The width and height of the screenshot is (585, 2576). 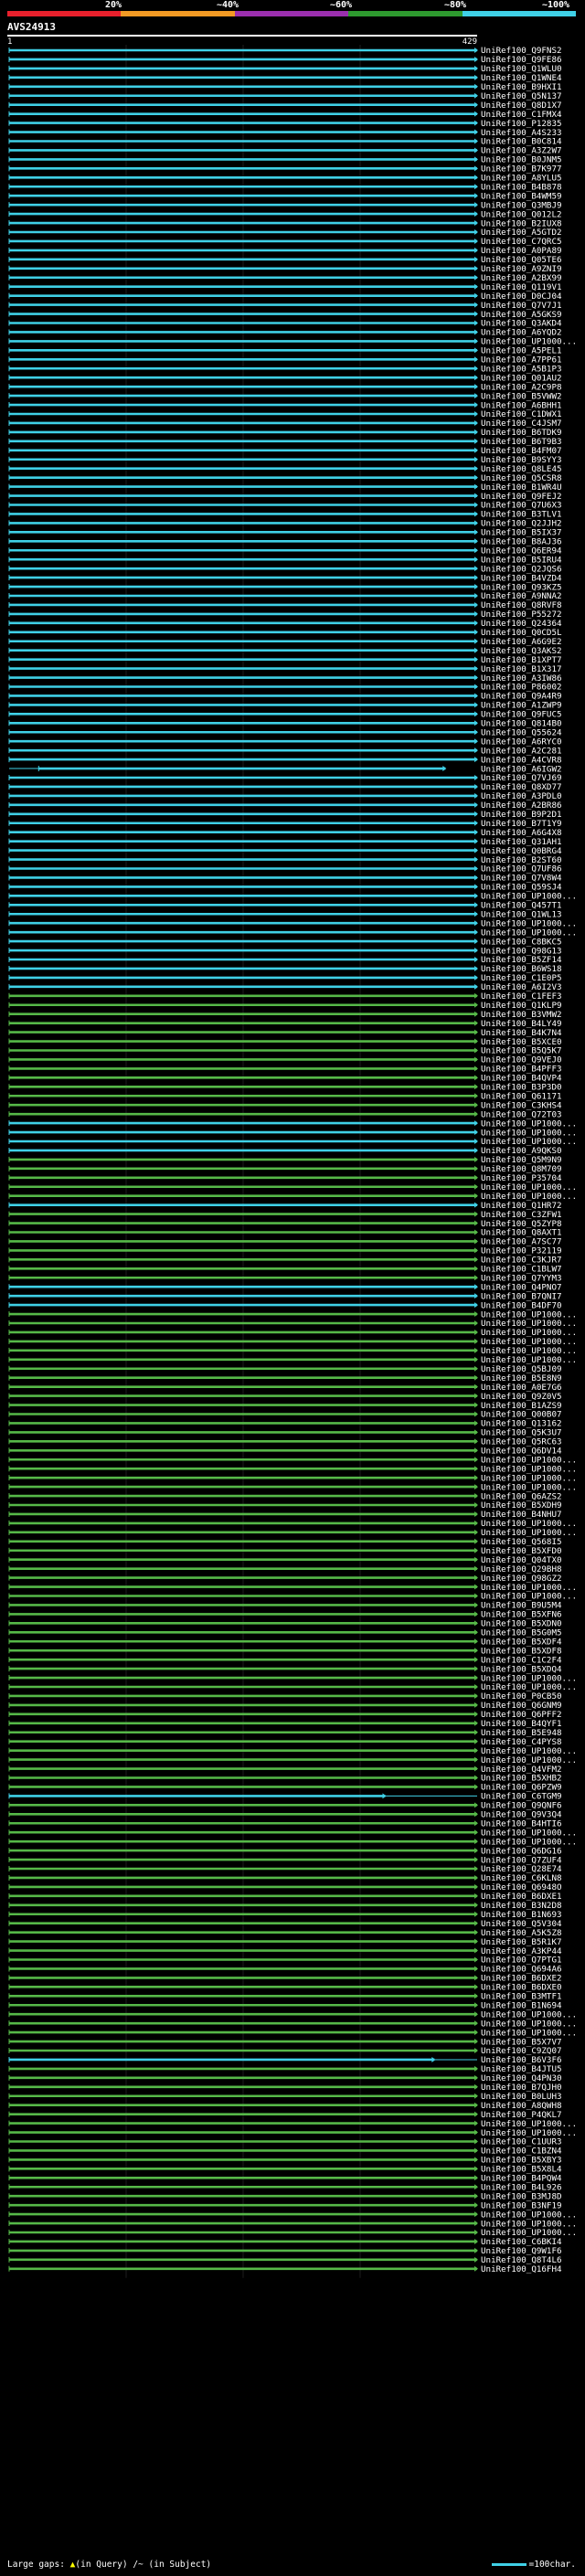 What do you see at coordinates (285, 651) in the screenshot?
I see `hit-row: UniRef100_Q3AKS2` at bounding box center [285, 651].